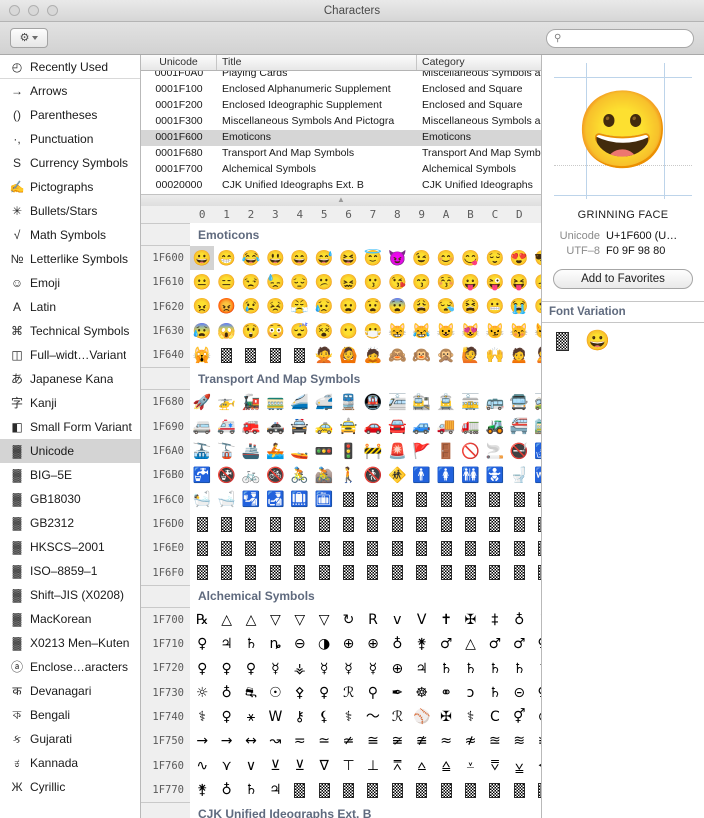  I want to click on grid-cell: 😅, so click(324, 258).